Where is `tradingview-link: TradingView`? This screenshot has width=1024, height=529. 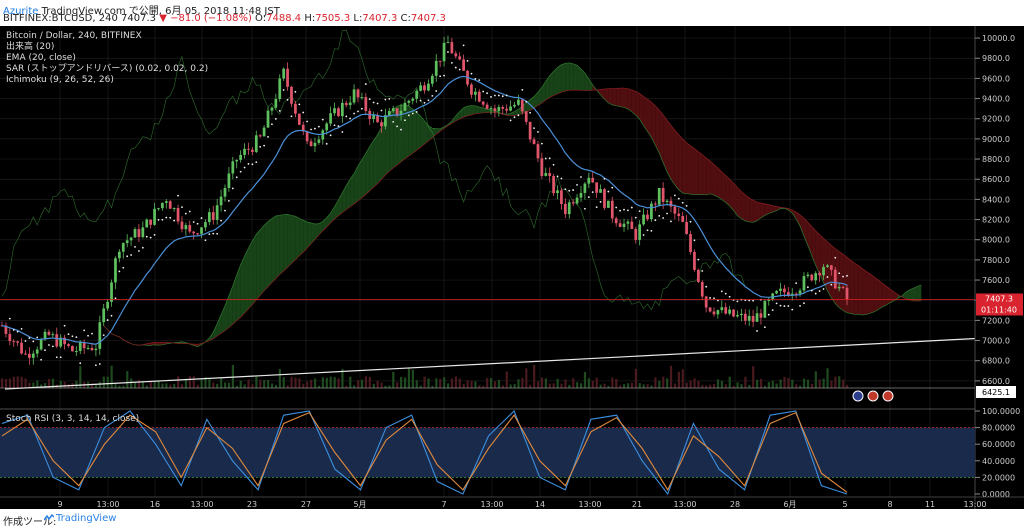
tradingview-link: TradingView is located at coordinates (86, 518).